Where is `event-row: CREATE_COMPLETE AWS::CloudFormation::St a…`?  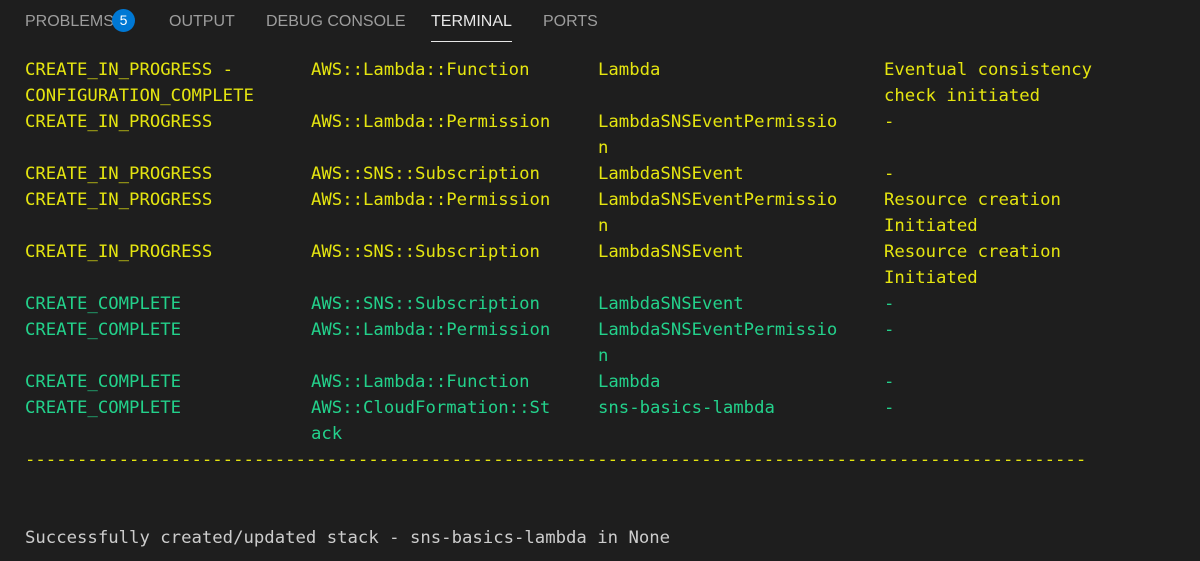
event-row: CREATE_COMPLETE AWS::CloudFormation::St a… is located at coordinates (605, 421).